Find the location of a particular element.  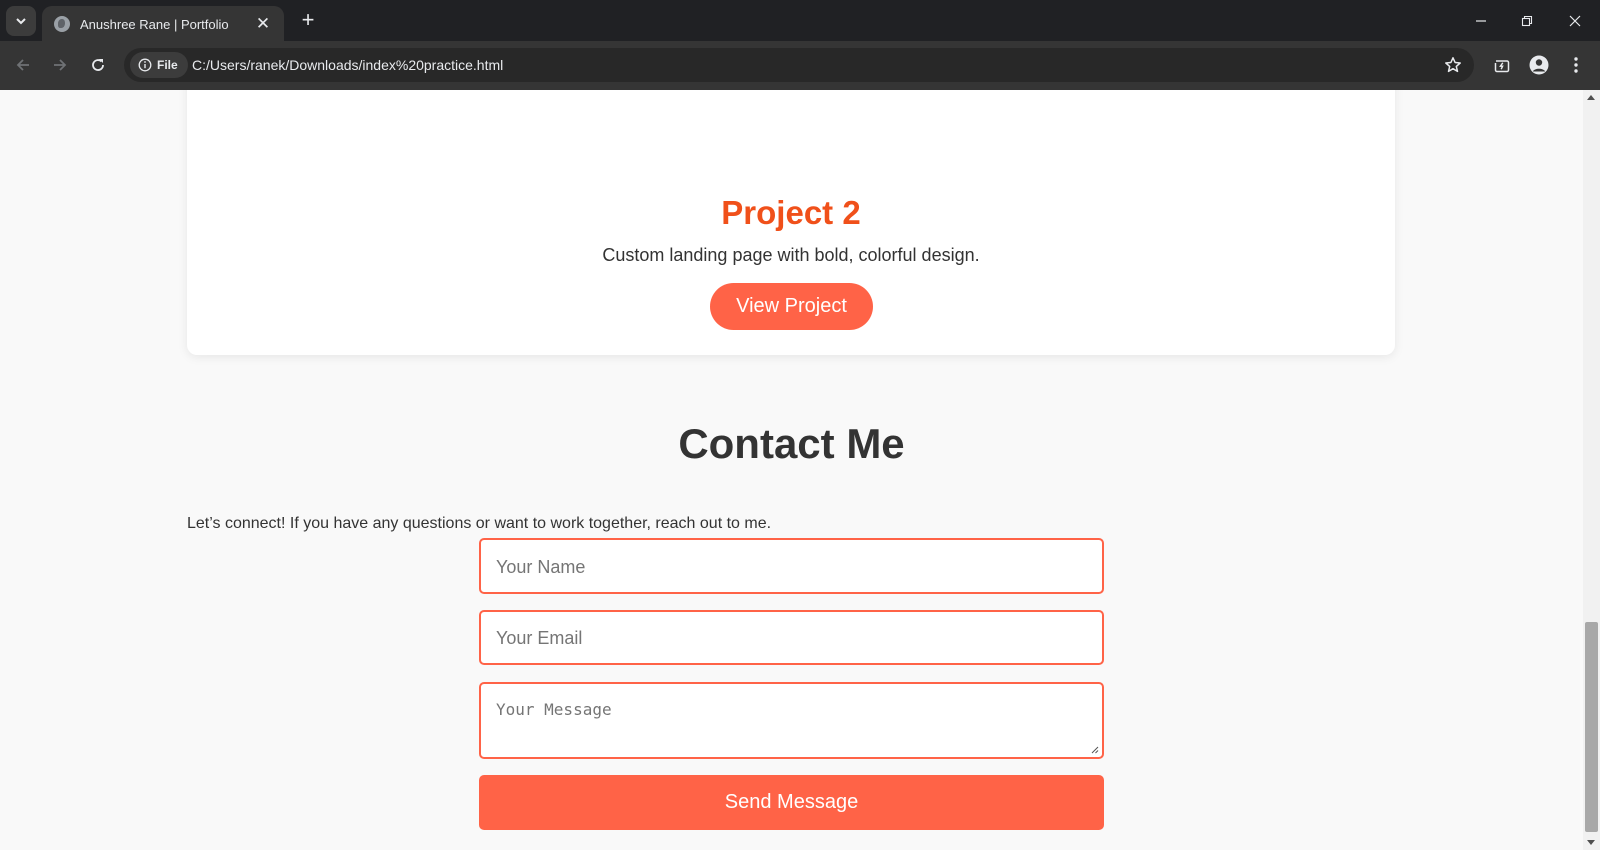

reload-button is located at coordinates (98, 65).